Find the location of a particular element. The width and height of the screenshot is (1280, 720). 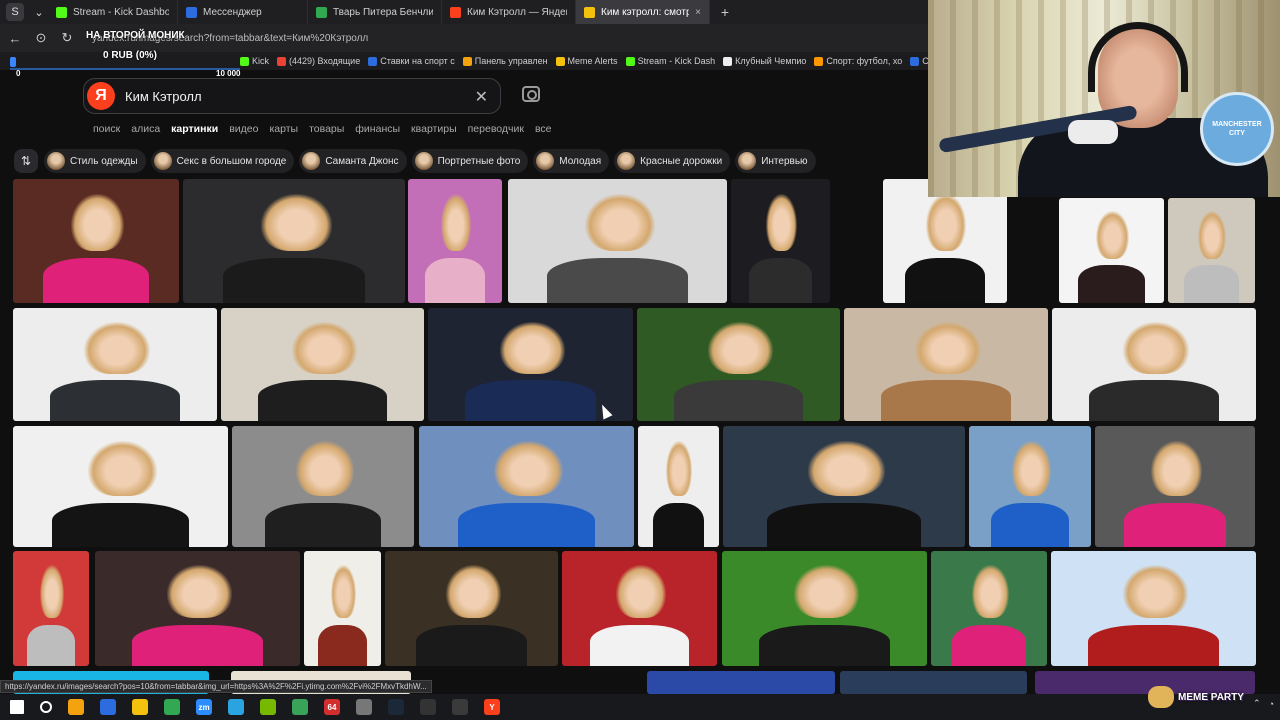

webcam-overlay: MANCHESTER CITY is located at coordinates (1104, 98).